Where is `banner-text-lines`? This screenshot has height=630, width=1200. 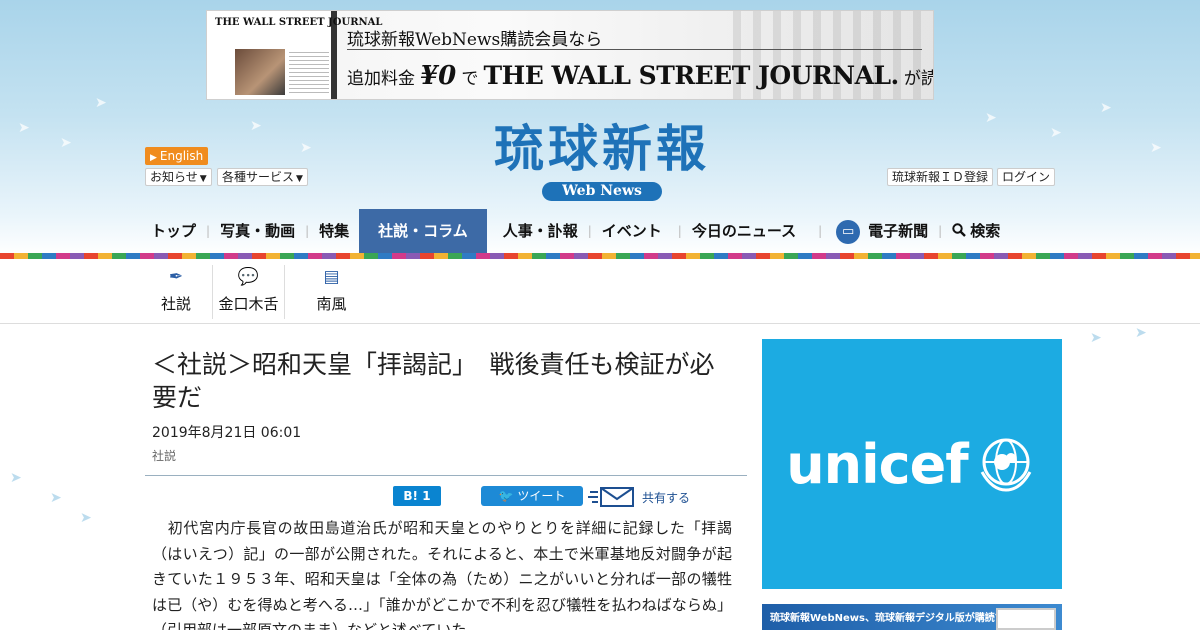
banner-text-lines is located at coordinates (309, 72).